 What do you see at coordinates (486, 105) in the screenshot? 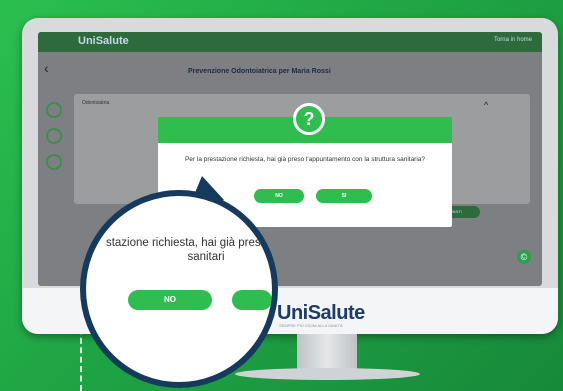
I see `chevron-up-icon: ^` at bounding box center [486, 105].